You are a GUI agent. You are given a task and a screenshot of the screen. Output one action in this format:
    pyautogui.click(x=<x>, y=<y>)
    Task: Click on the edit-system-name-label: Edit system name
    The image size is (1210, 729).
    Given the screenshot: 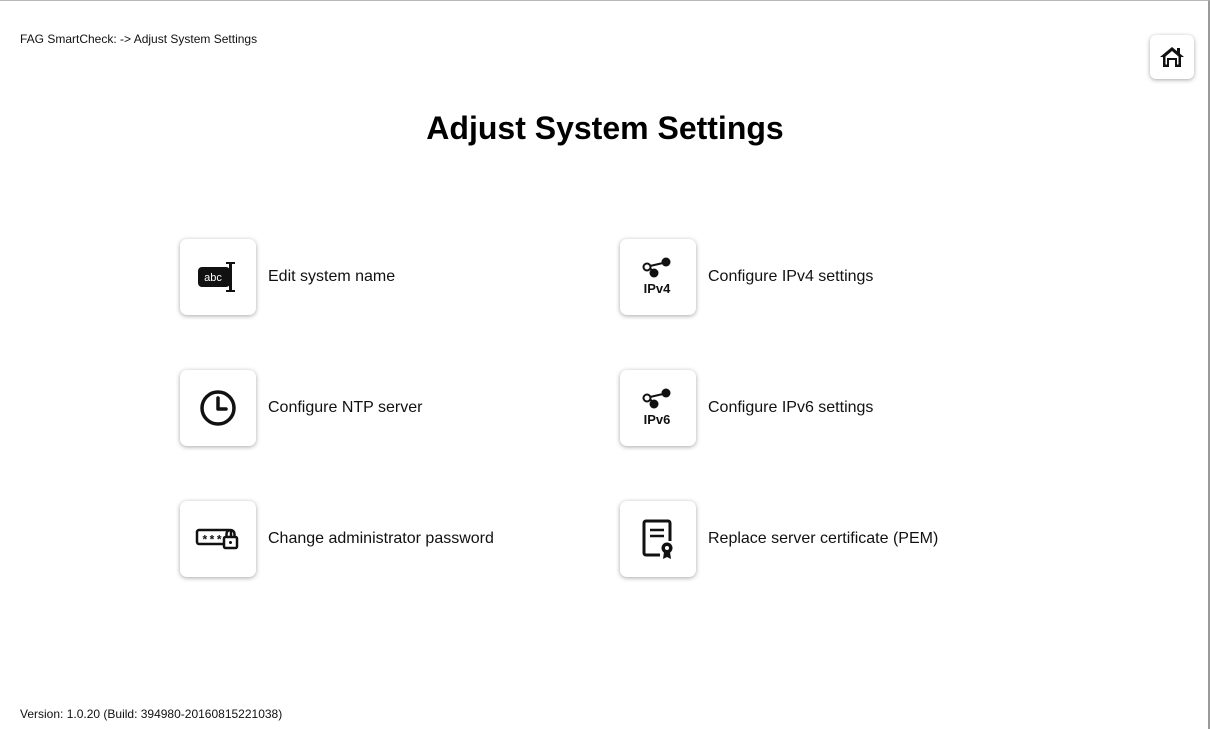 What is the action you would take?
    pyautogui.click(x=331, y=277)
    